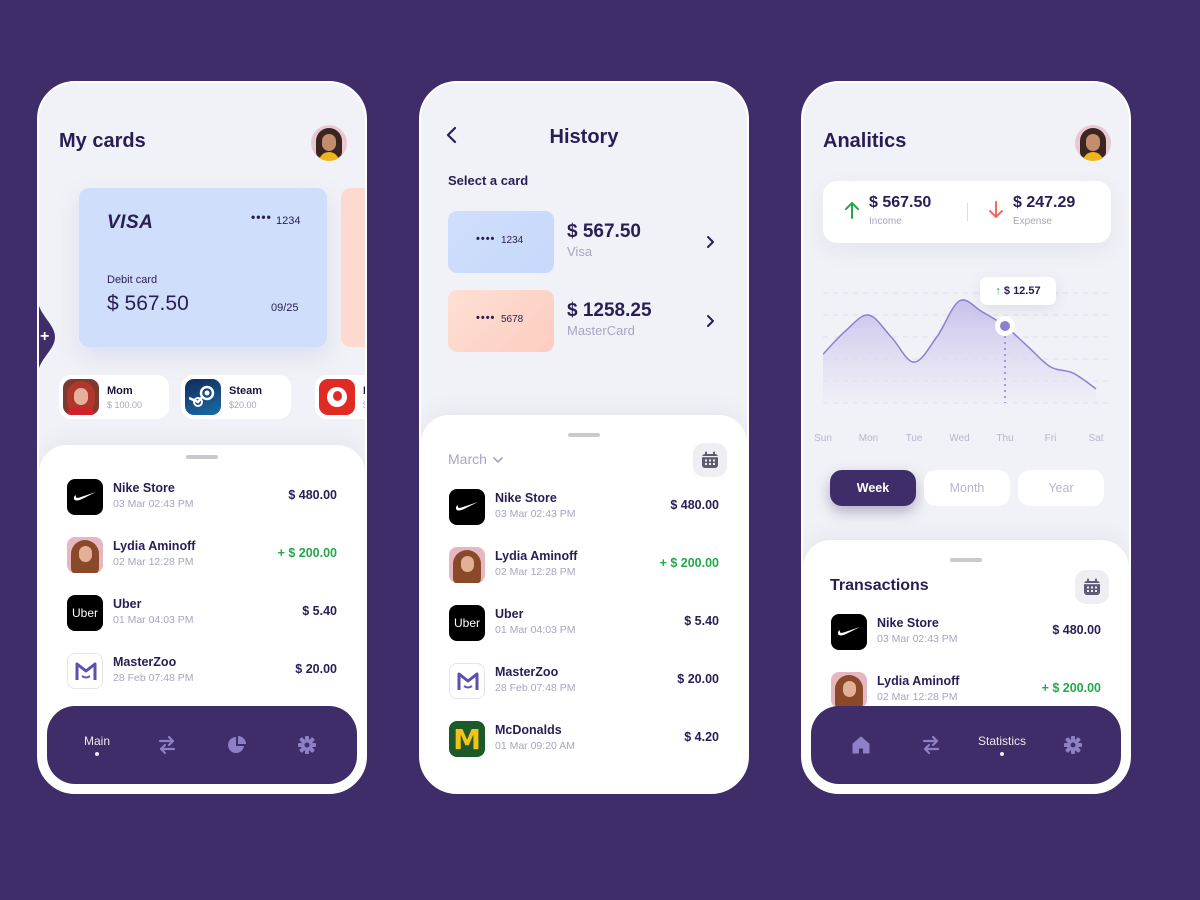 The height and width of the screenshot is (900, 1200). I want to click on nav-statistics, so click(237, 745).